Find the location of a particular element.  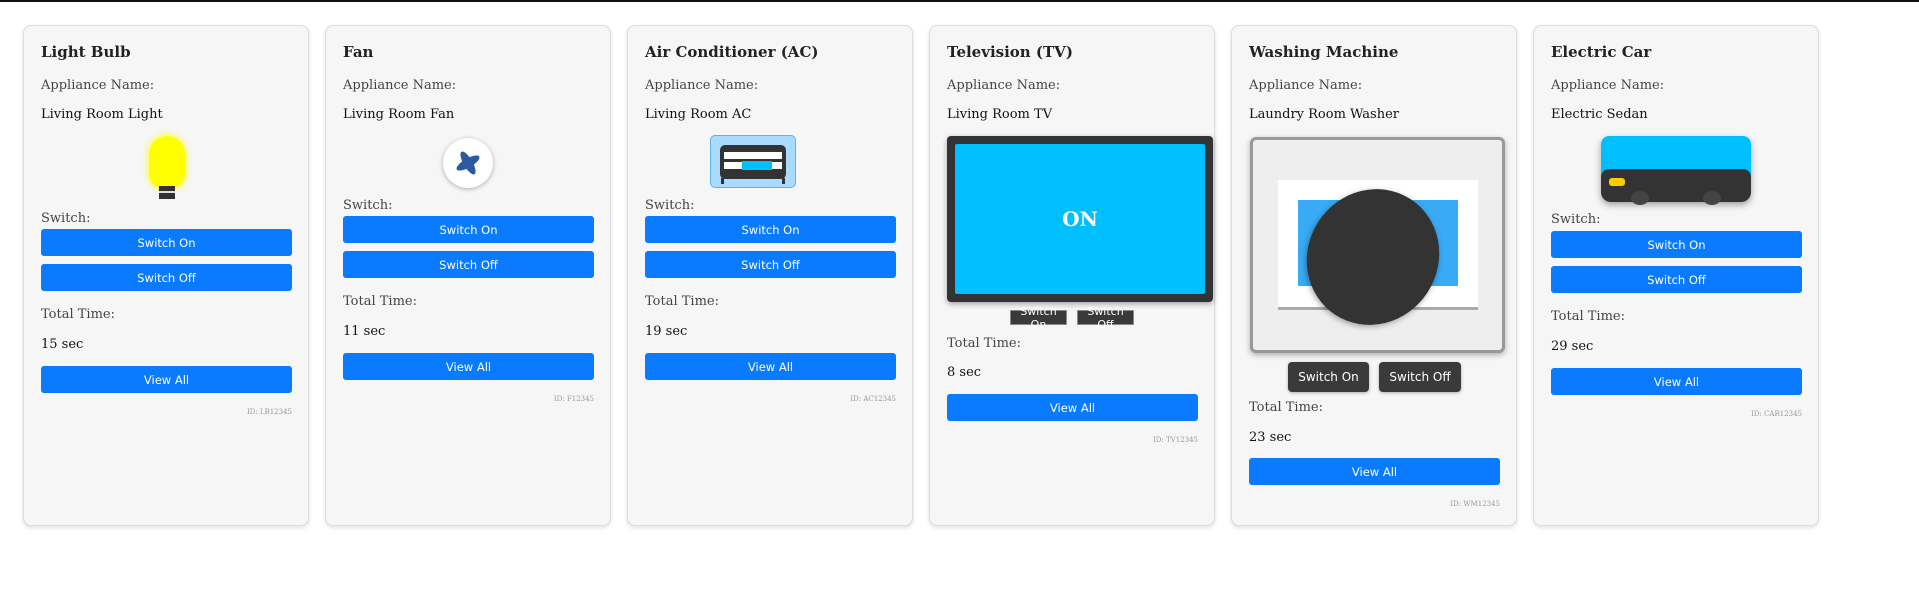

tv-screen-text: ON is located at coordinates (1080, 219).